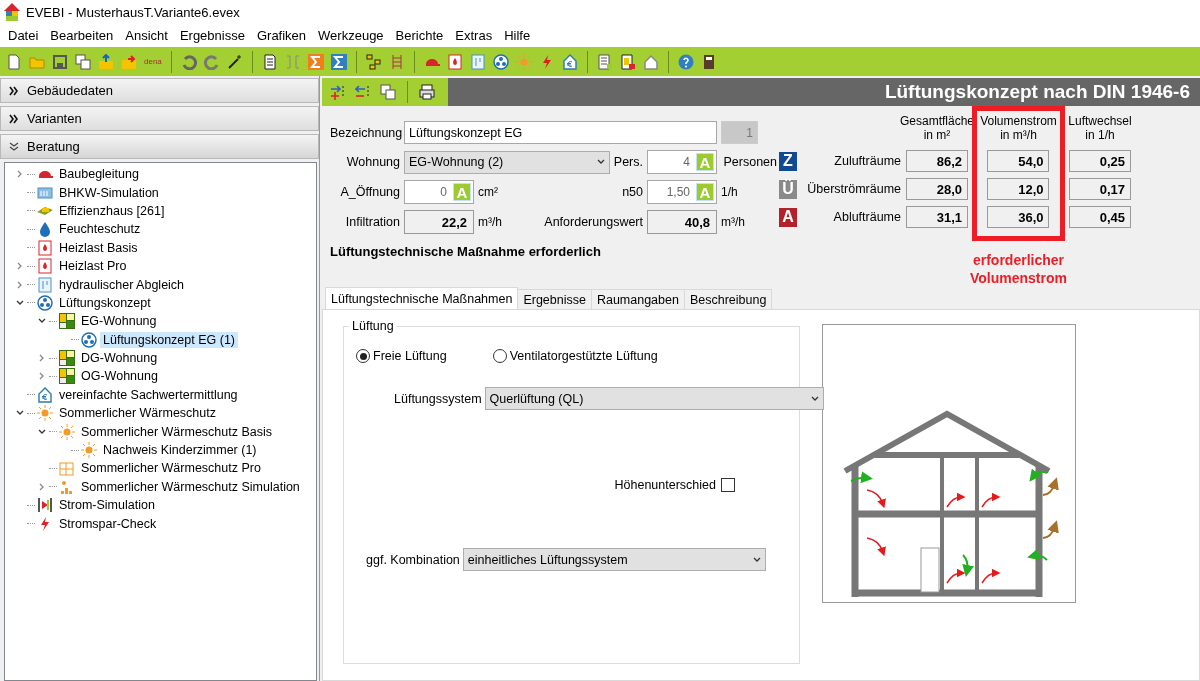  What do you see at coordinates (14, 90) in the screenshot?
I see `double-chevron-right-icon` at bounding box center [14, 90].